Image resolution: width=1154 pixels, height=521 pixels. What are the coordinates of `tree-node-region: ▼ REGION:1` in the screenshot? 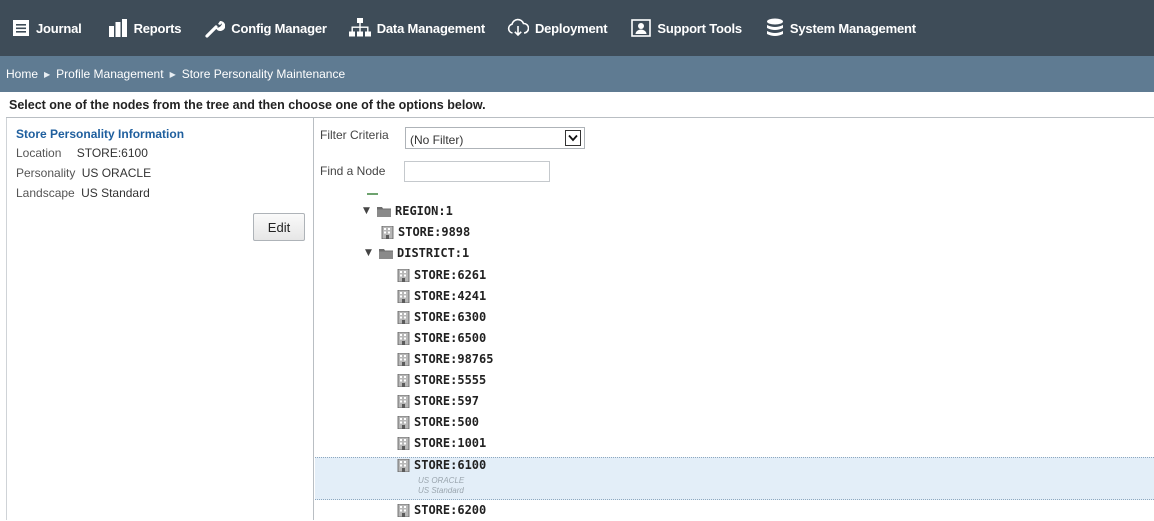 It's located at (408, 211).